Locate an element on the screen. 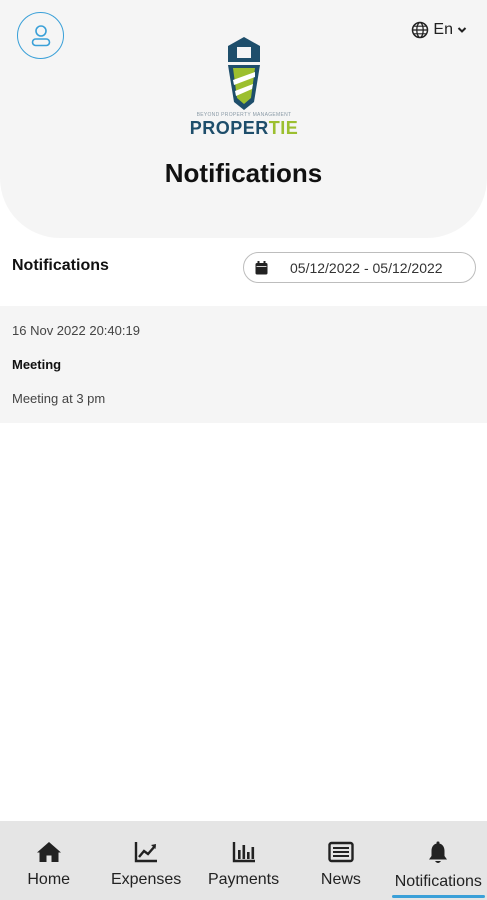  user-icon is located at coordinates (40, 35).